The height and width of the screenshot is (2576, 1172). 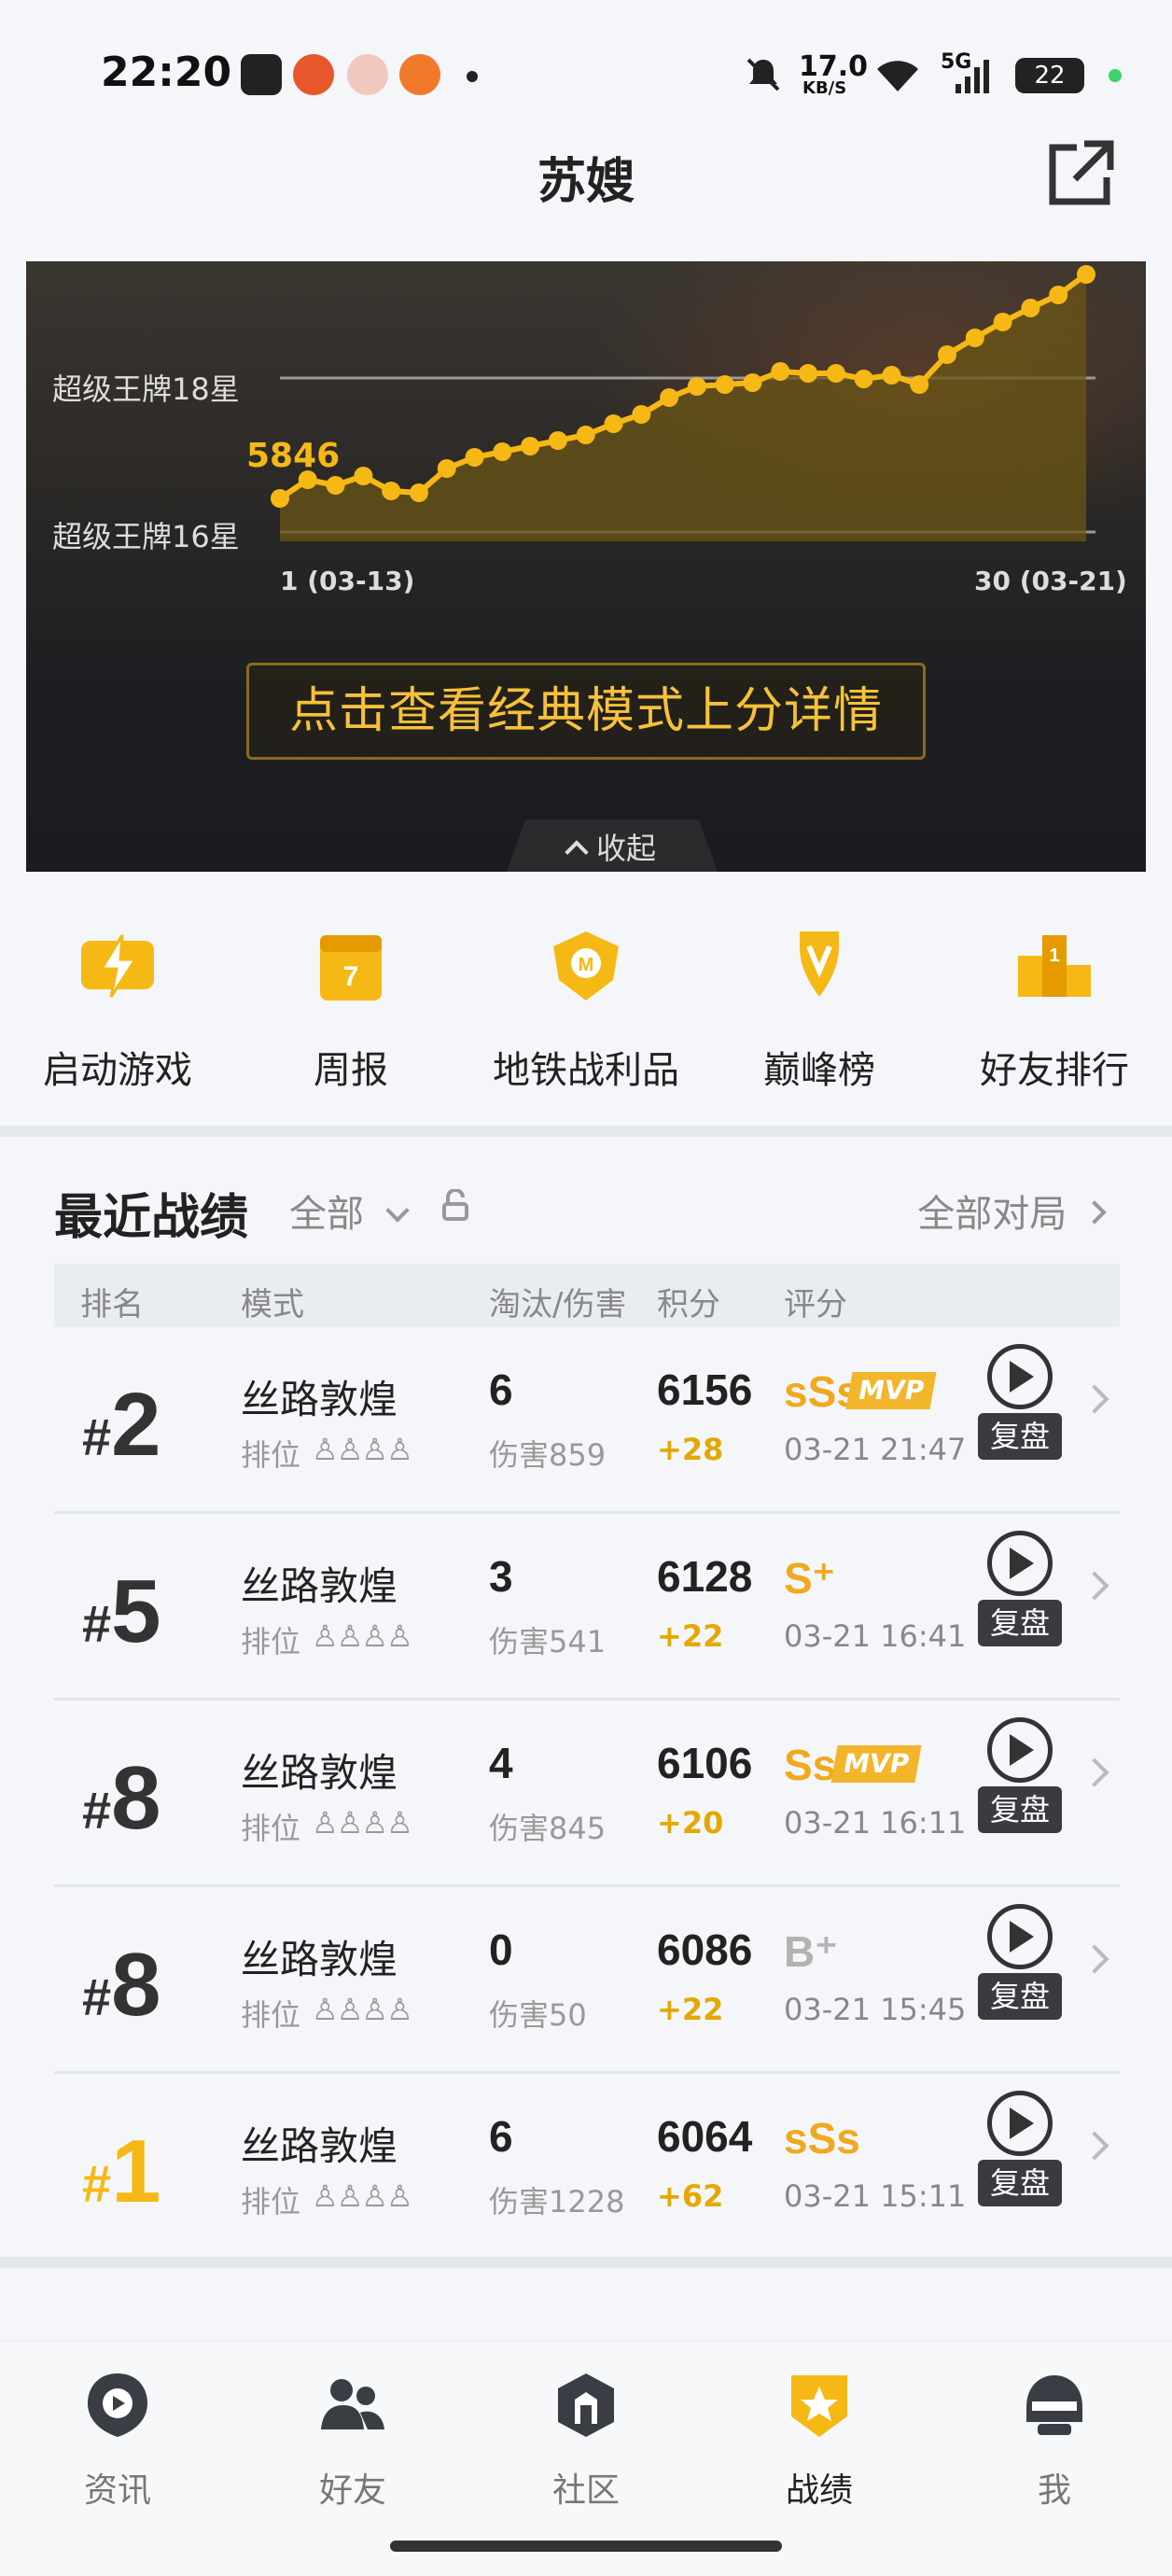 What do you see at coordinates (455, 1206) in the screenshot?
I see `lock-icon` at bounding box center [455, 1206].